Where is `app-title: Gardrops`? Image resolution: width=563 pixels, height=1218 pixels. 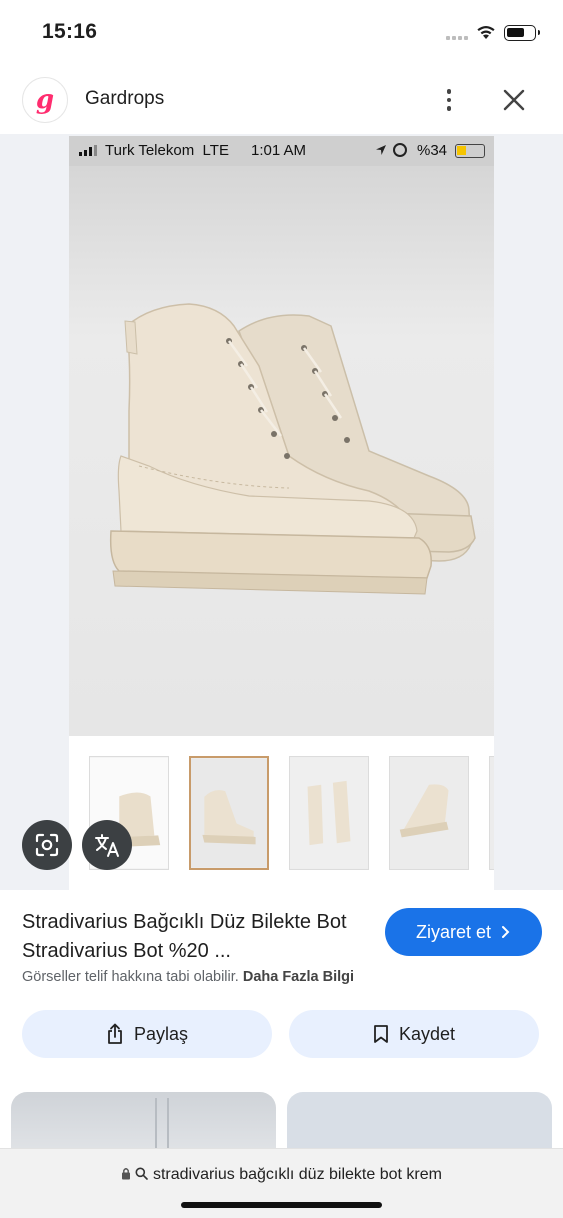 app-title: Gardrops is located at coordinates (125, 98).